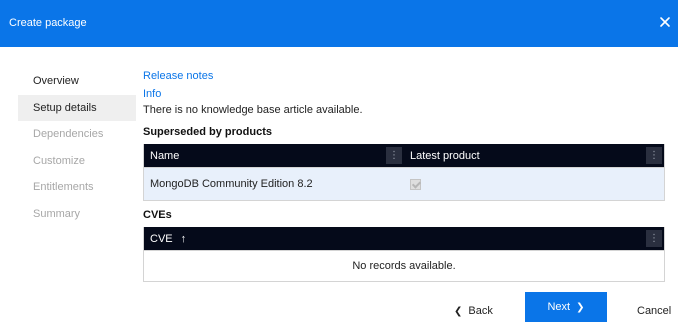 This screenshot has height=322, width=678. Describe the element at coordinates (57, 213) in the screenshot. I see `step-summary: Summary` at that location.